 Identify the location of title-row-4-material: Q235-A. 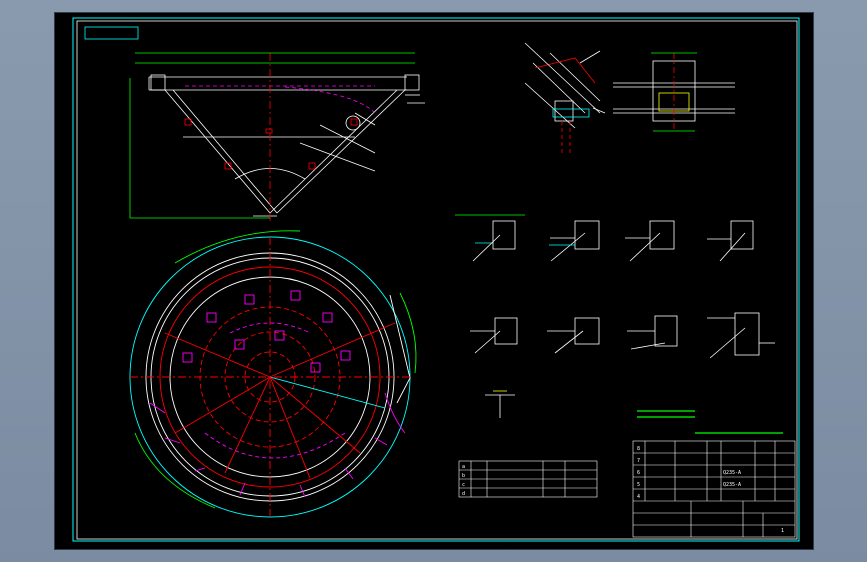
(732, 485).